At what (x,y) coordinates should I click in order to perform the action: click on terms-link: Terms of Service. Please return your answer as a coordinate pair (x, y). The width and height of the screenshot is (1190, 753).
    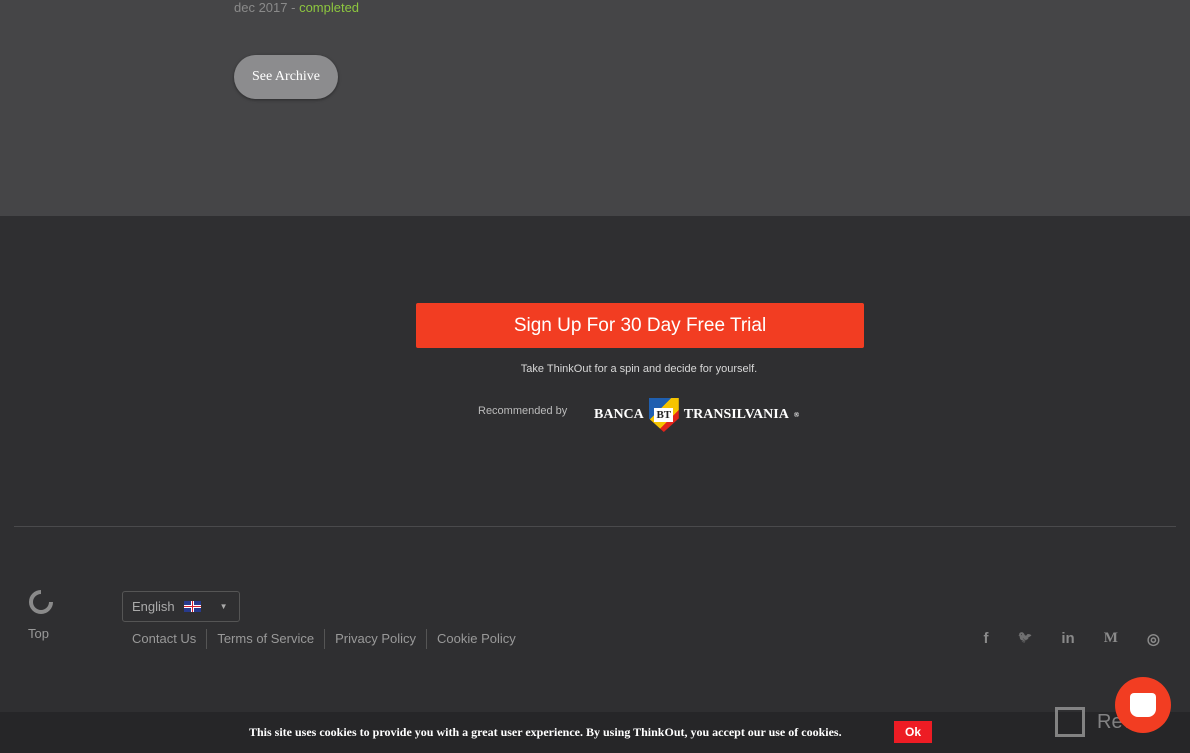
    Looking at the image, I should click on (265, 639).